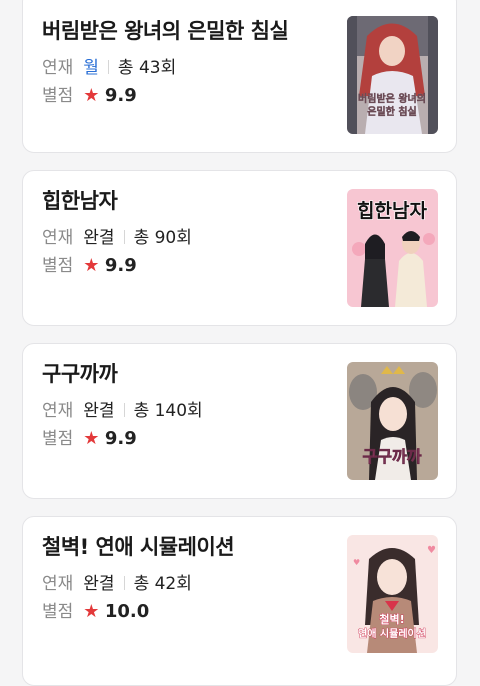 Image resolution: width=480 pixels, height=686 pixels. I want to click on serial-day: 월, so click(91, 68).